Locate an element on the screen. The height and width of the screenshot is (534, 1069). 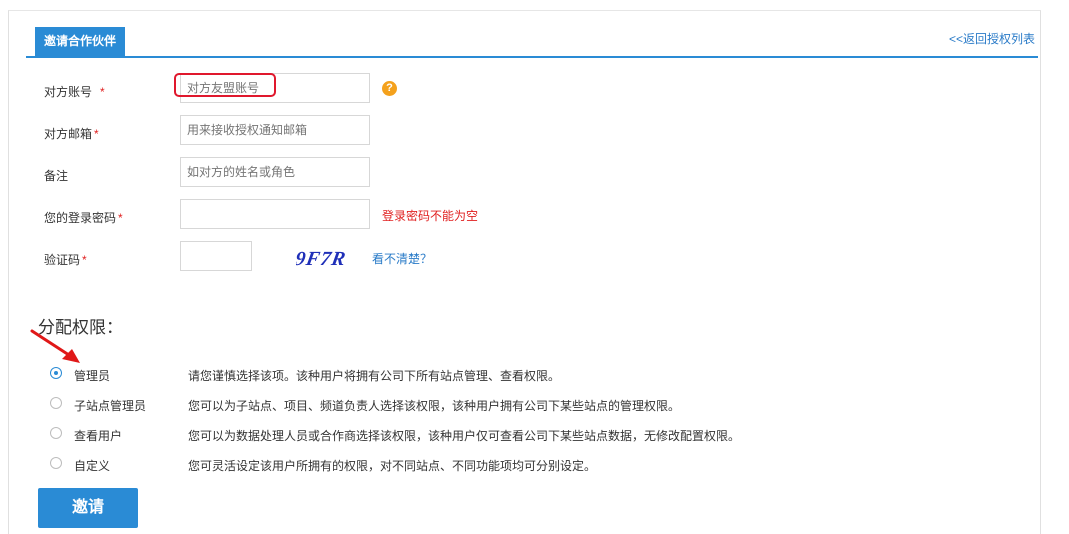
radio-viewer is located at coordinates (56, 433).